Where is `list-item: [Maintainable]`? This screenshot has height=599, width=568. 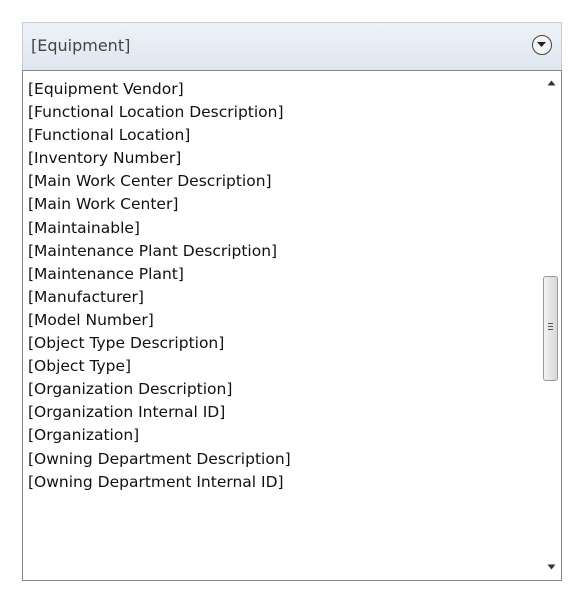
list-item: [Maintainable] is located at coordinates (283, 228).